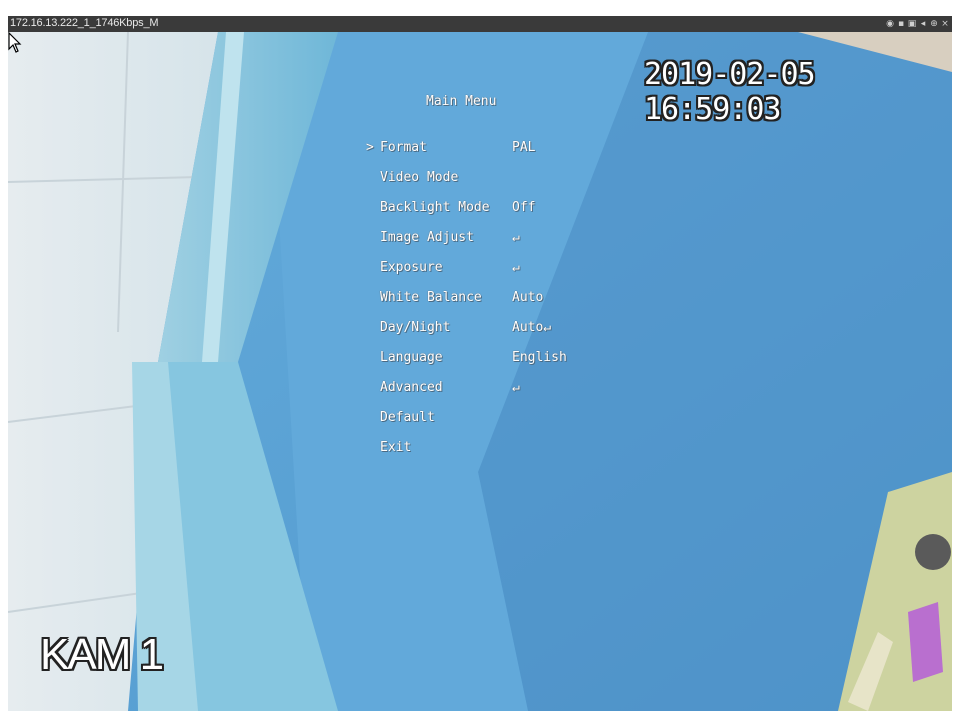 The height and width of the screenshot is (711, 954). I want to click on titlebar-toolbar: ◉ ▪ ▣ ◂ ⊕ ×, so click(917, 24).